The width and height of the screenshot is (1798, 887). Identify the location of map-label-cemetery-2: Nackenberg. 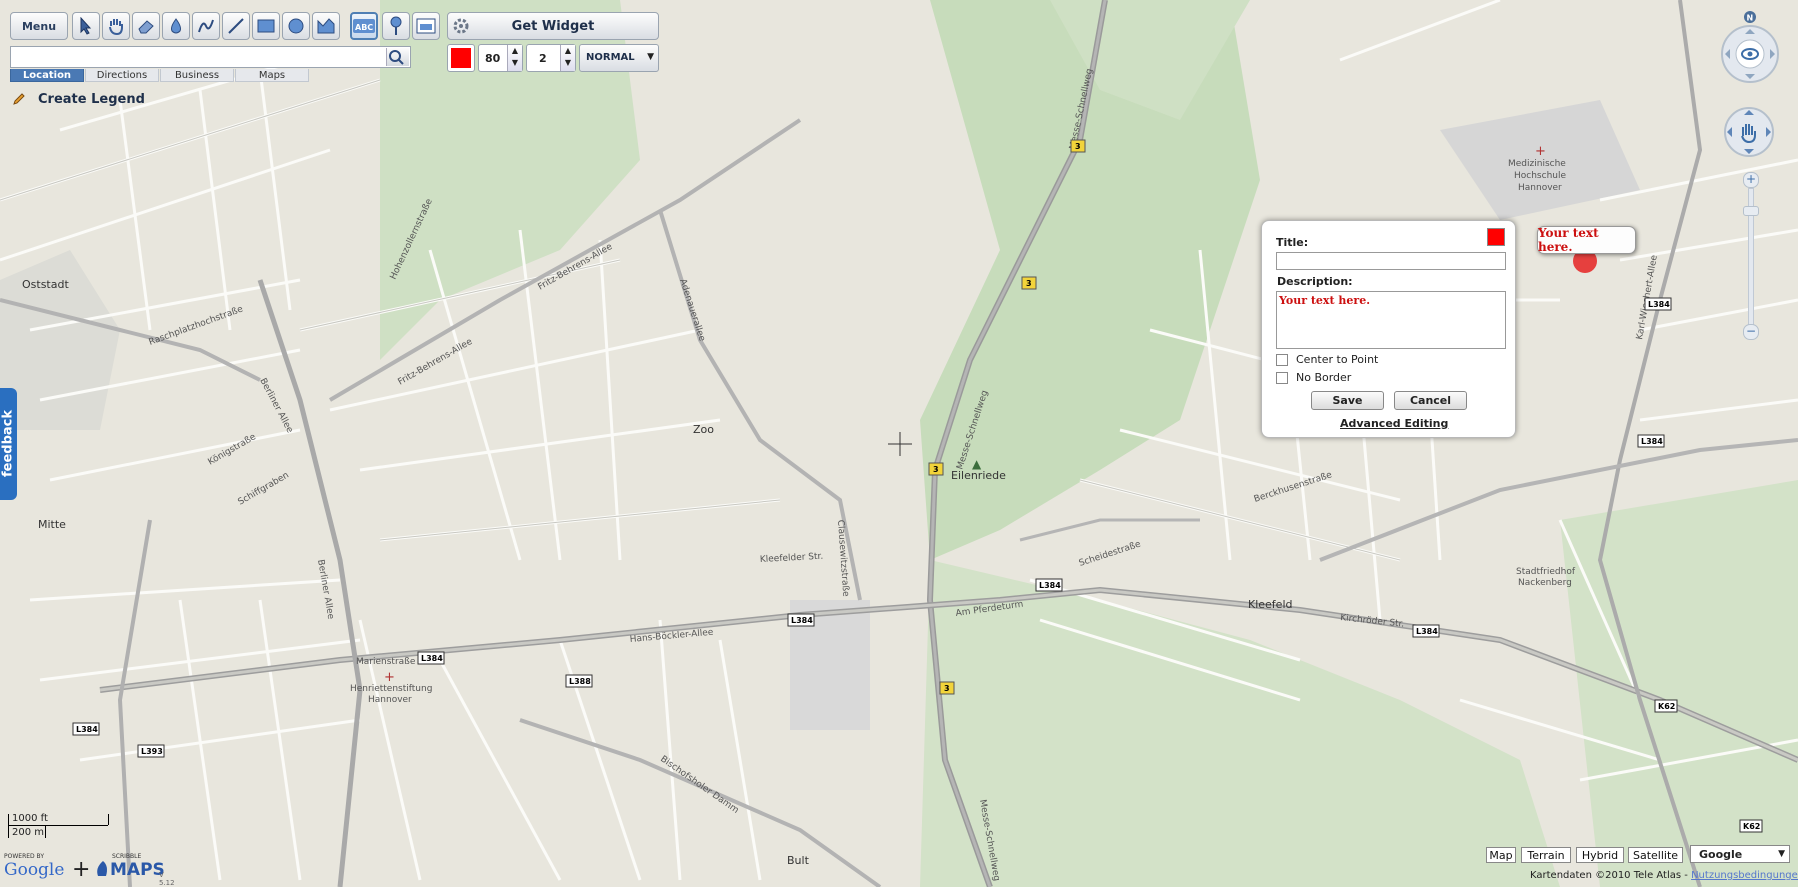
(1545, 583).